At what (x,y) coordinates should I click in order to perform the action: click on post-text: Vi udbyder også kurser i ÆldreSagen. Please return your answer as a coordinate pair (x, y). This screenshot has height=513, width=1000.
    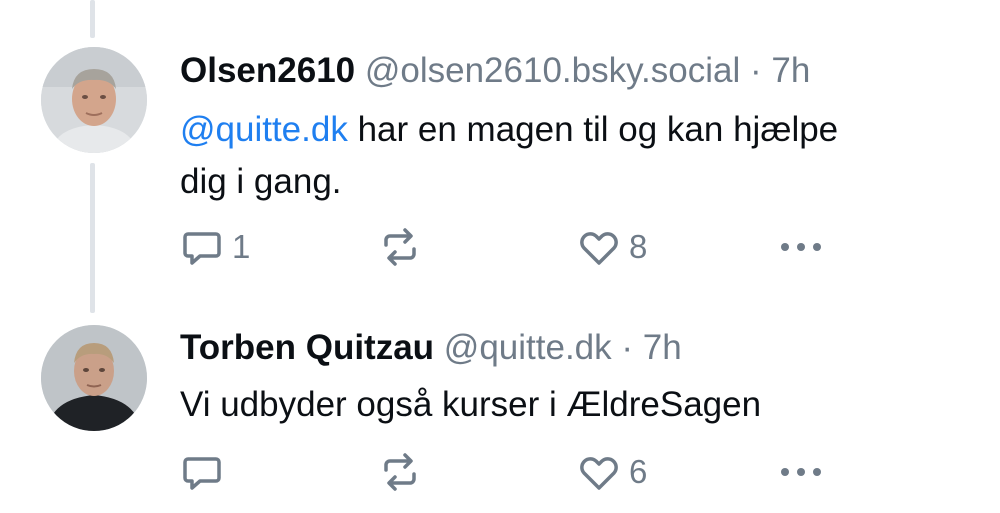
    Looking at the image, I should click on (471, 404).